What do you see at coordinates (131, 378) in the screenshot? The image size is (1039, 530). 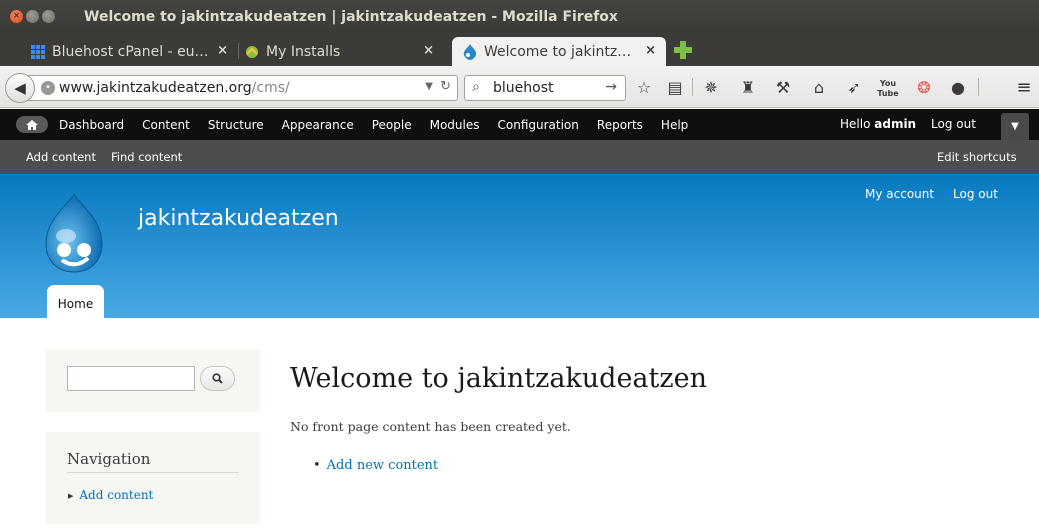 I see `search-input` at bounding box center [131, 378].